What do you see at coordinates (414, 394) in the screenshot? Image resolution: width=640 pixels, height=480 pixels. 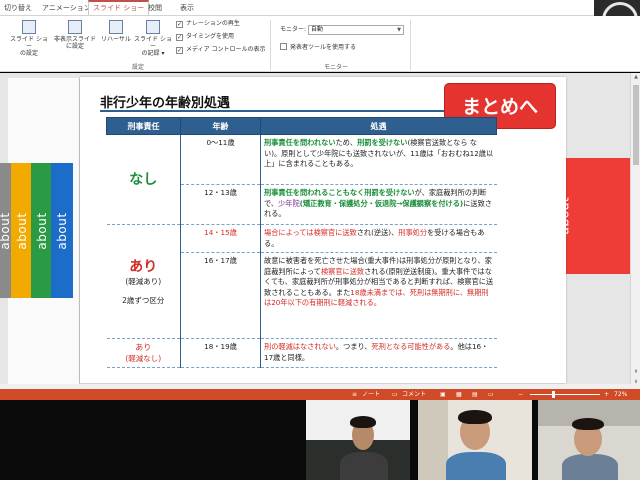 I see `comments-button: コメント` at bounding box center [414, 394].